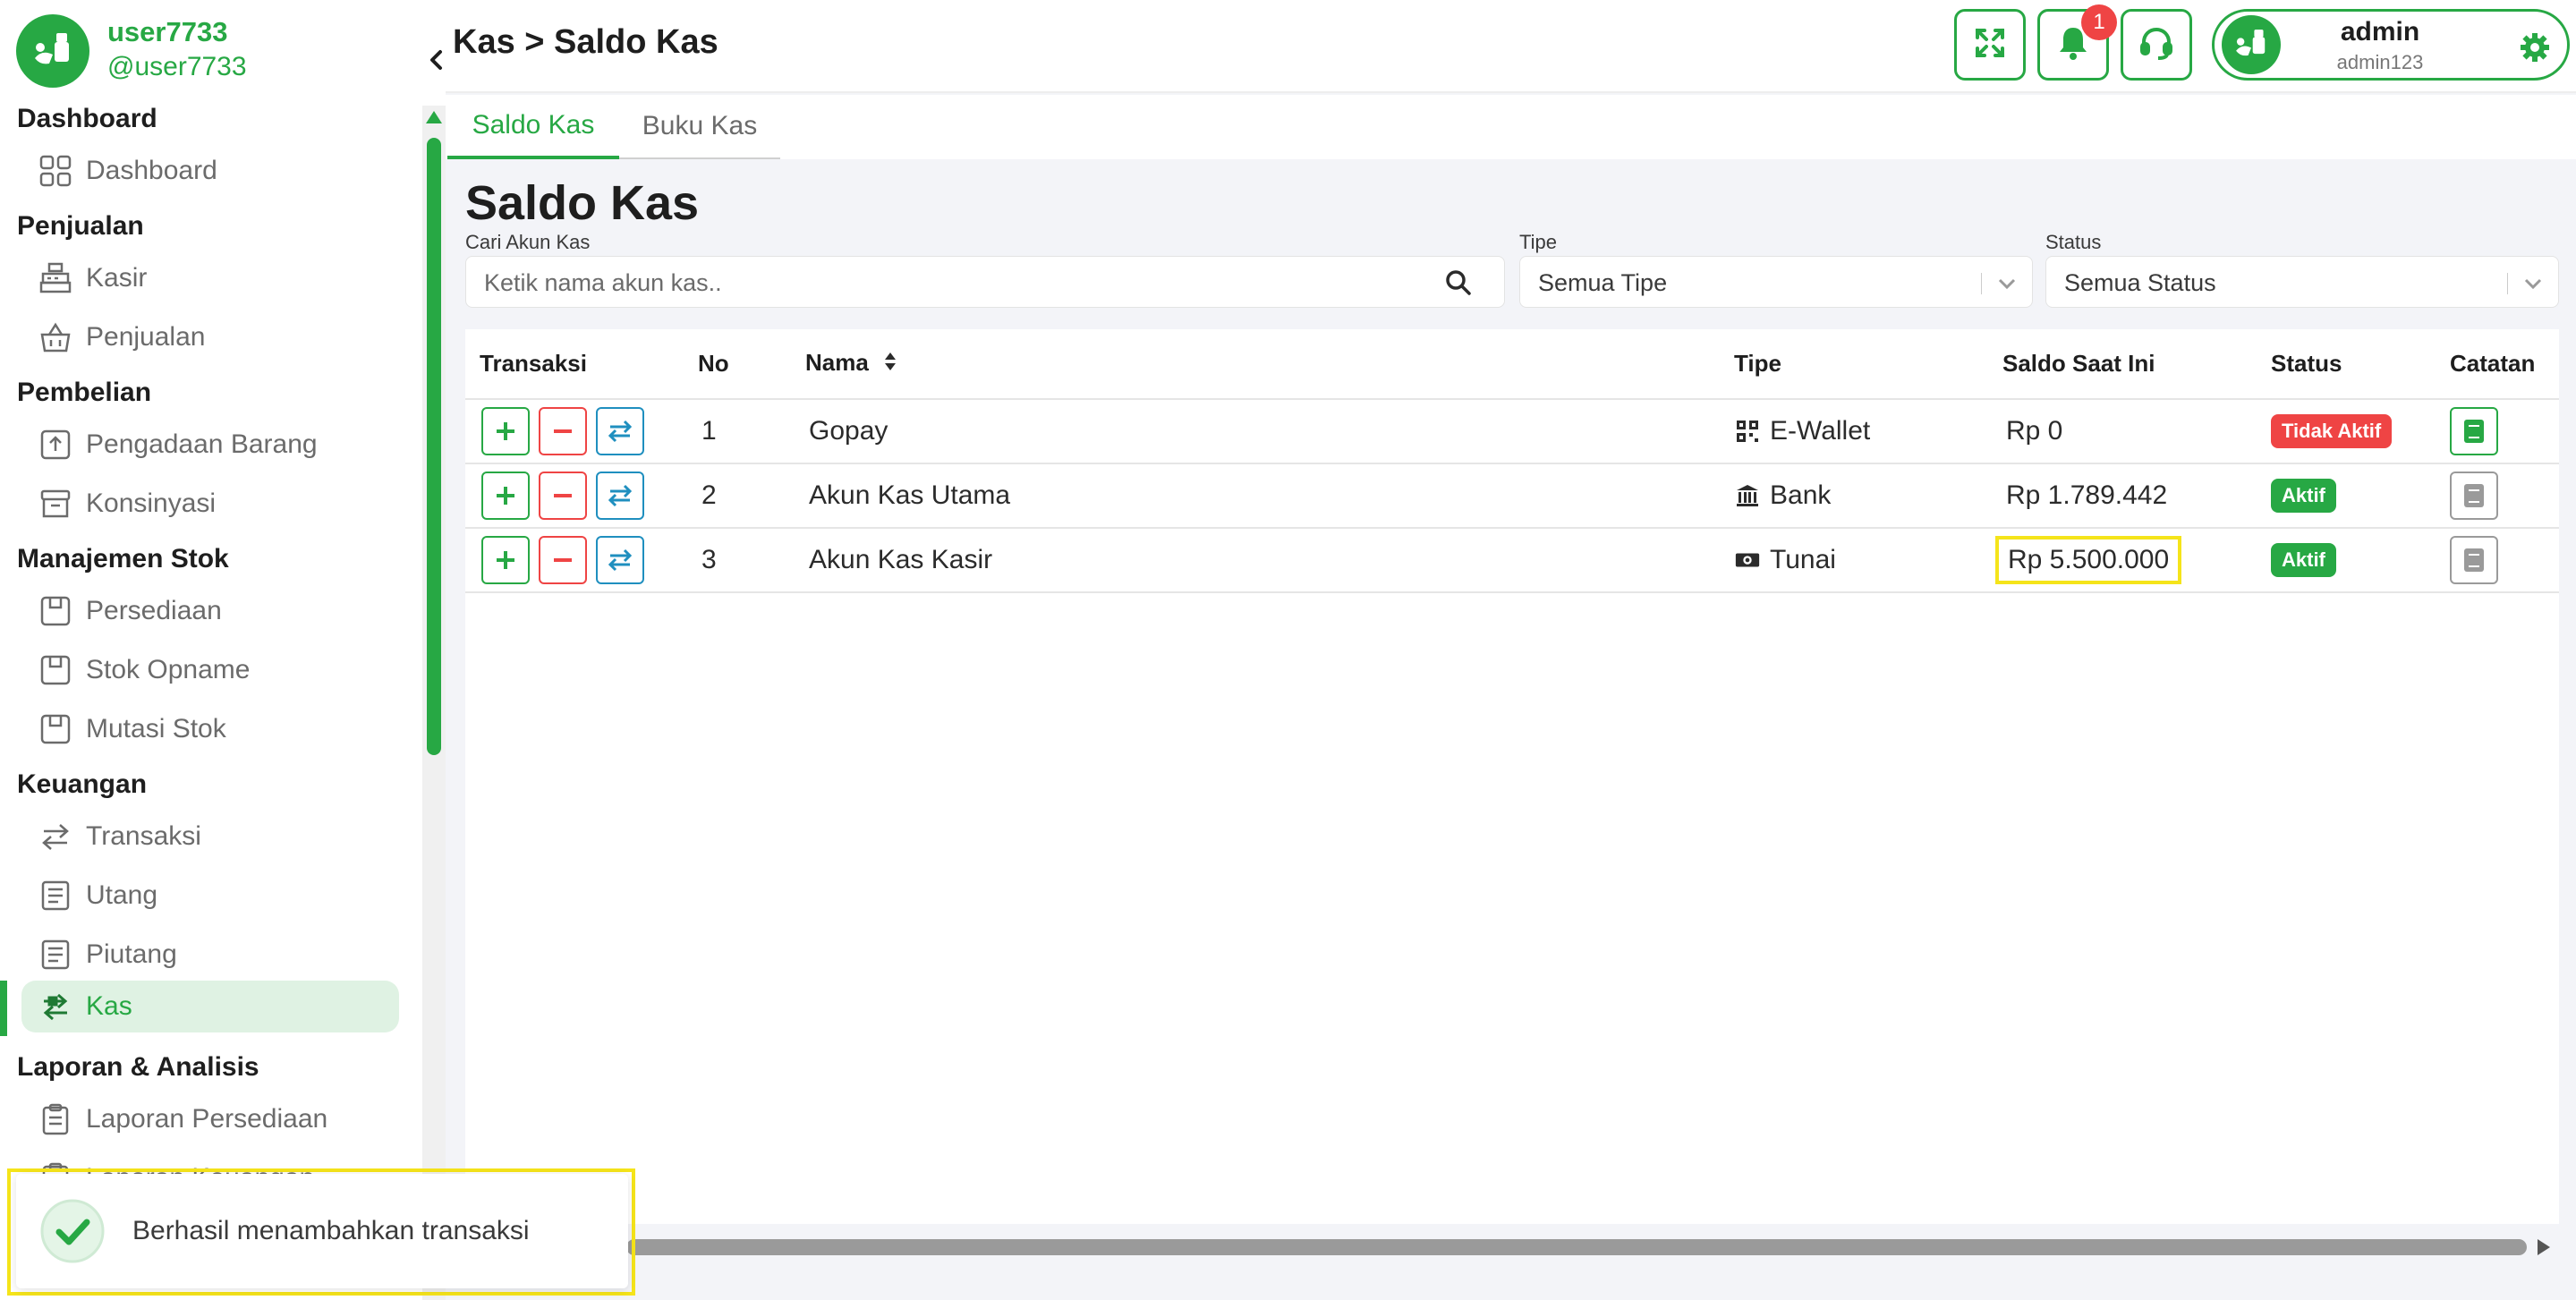 Image resolution: width=2576 pixels, height=1300 pixels. Describe the element at coordinates (55, 1007) in the screenshot. I see `cash-transfer-icon` at that location.